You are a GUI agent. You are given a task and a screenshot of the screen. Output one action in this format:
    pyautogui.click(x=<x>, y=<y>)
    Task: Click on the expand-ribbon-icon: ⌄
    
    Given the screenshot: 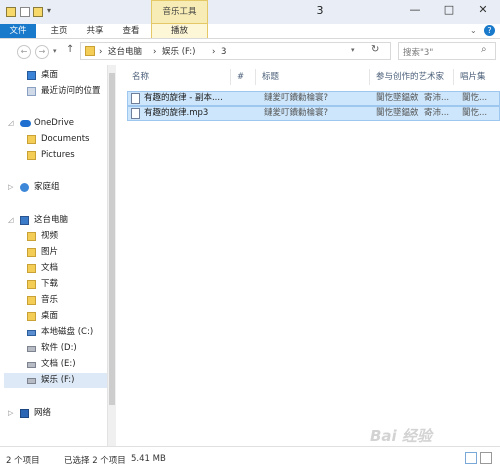 What is the action you would take?
    pyautogui.click(x=473, y=30)
    